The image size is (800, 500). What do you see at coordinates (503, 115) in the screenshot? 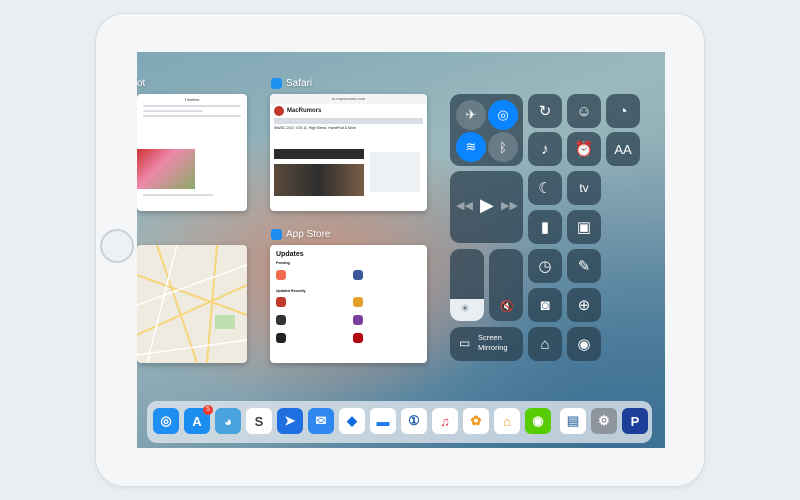
I see `airdrop-icon: ◎` at bounding box center [503, 115].